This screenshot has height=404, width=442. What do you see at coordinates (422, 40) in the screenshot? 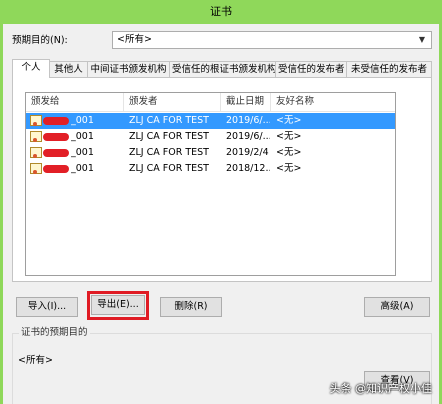
I see `chevron-down-icon: ▼` at bounding box center [422, 40].